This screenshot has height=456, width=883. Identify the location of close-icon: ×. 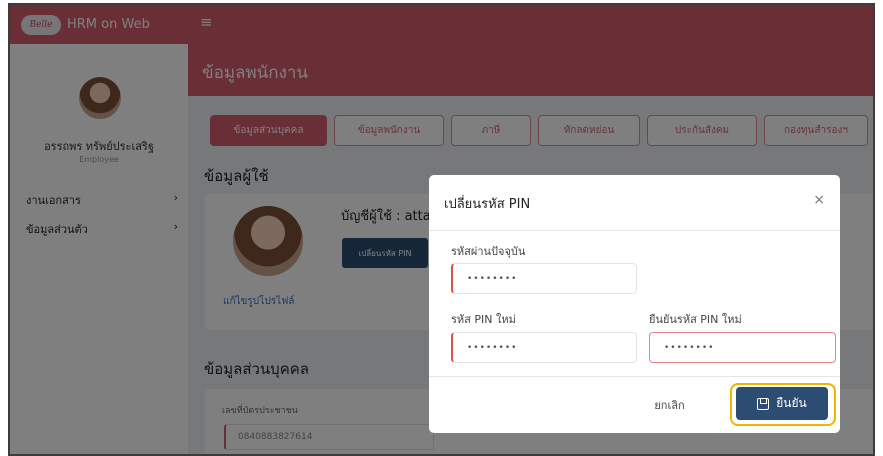
(819, 200).